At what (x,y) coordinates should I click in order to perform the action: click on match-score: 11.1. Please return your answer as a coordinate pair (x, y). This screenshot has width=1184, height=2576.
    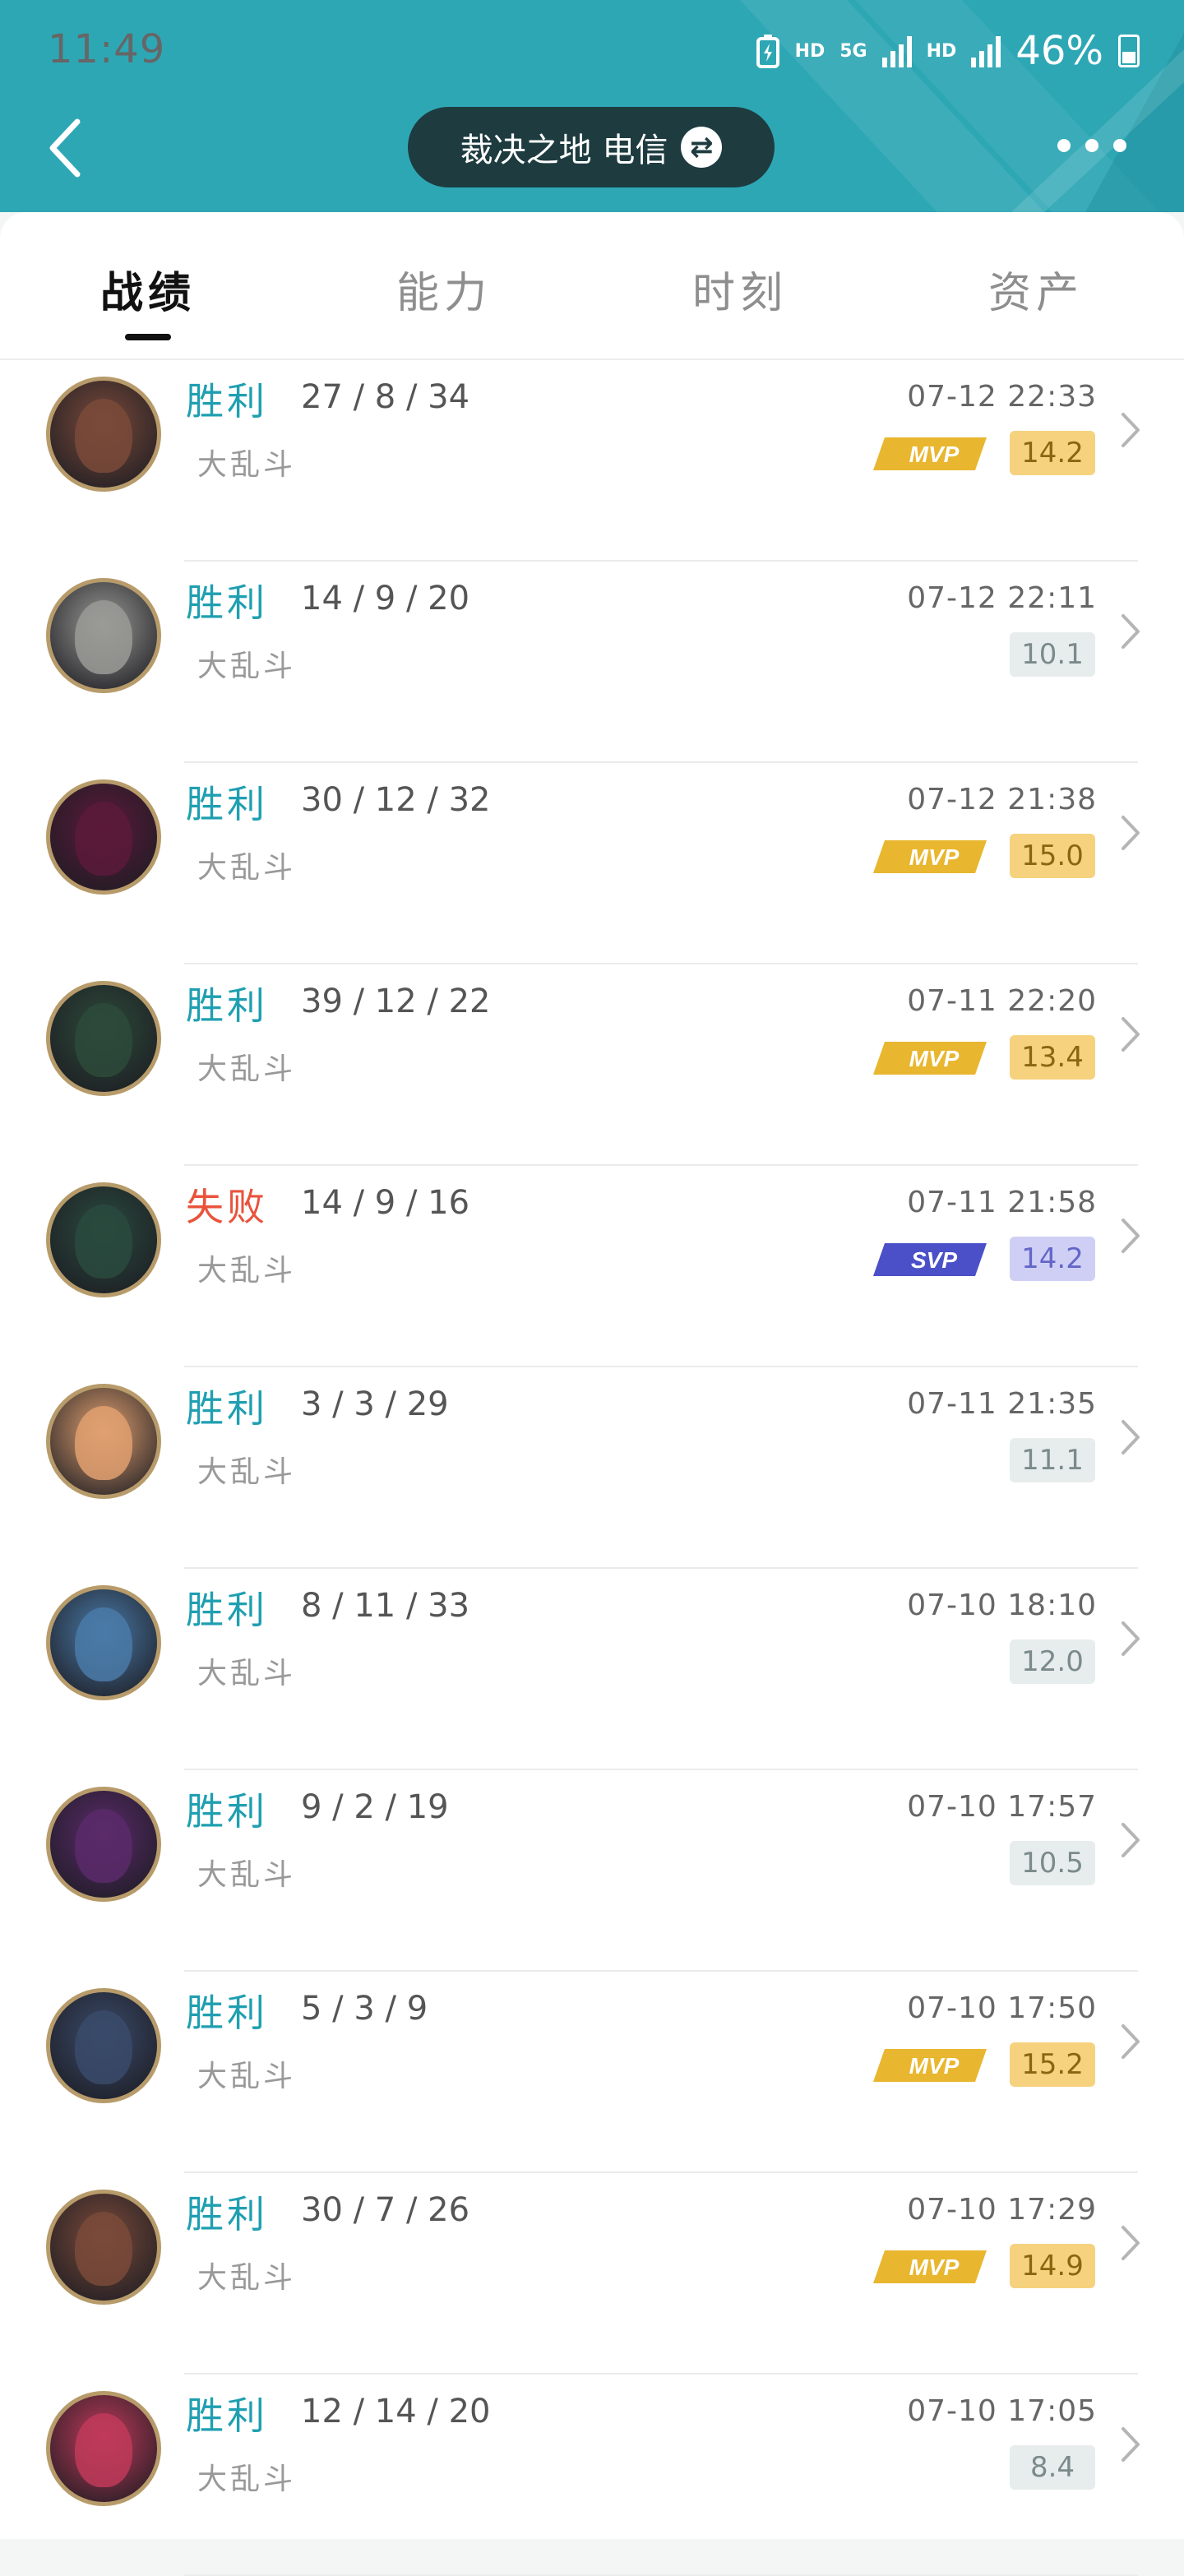
    Looking at the image, I should click on (1052, 1460).